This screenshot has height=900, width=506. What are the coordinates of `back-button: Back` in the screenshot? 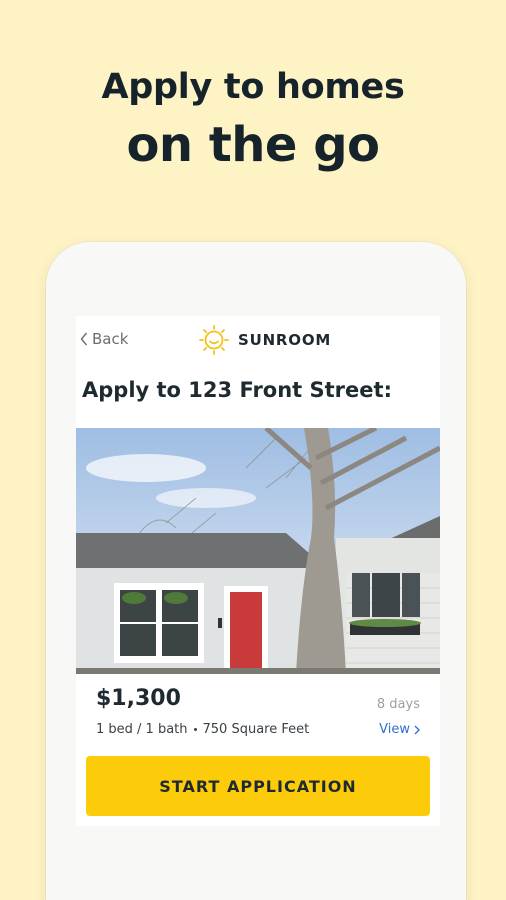 It's located at (104, 339).